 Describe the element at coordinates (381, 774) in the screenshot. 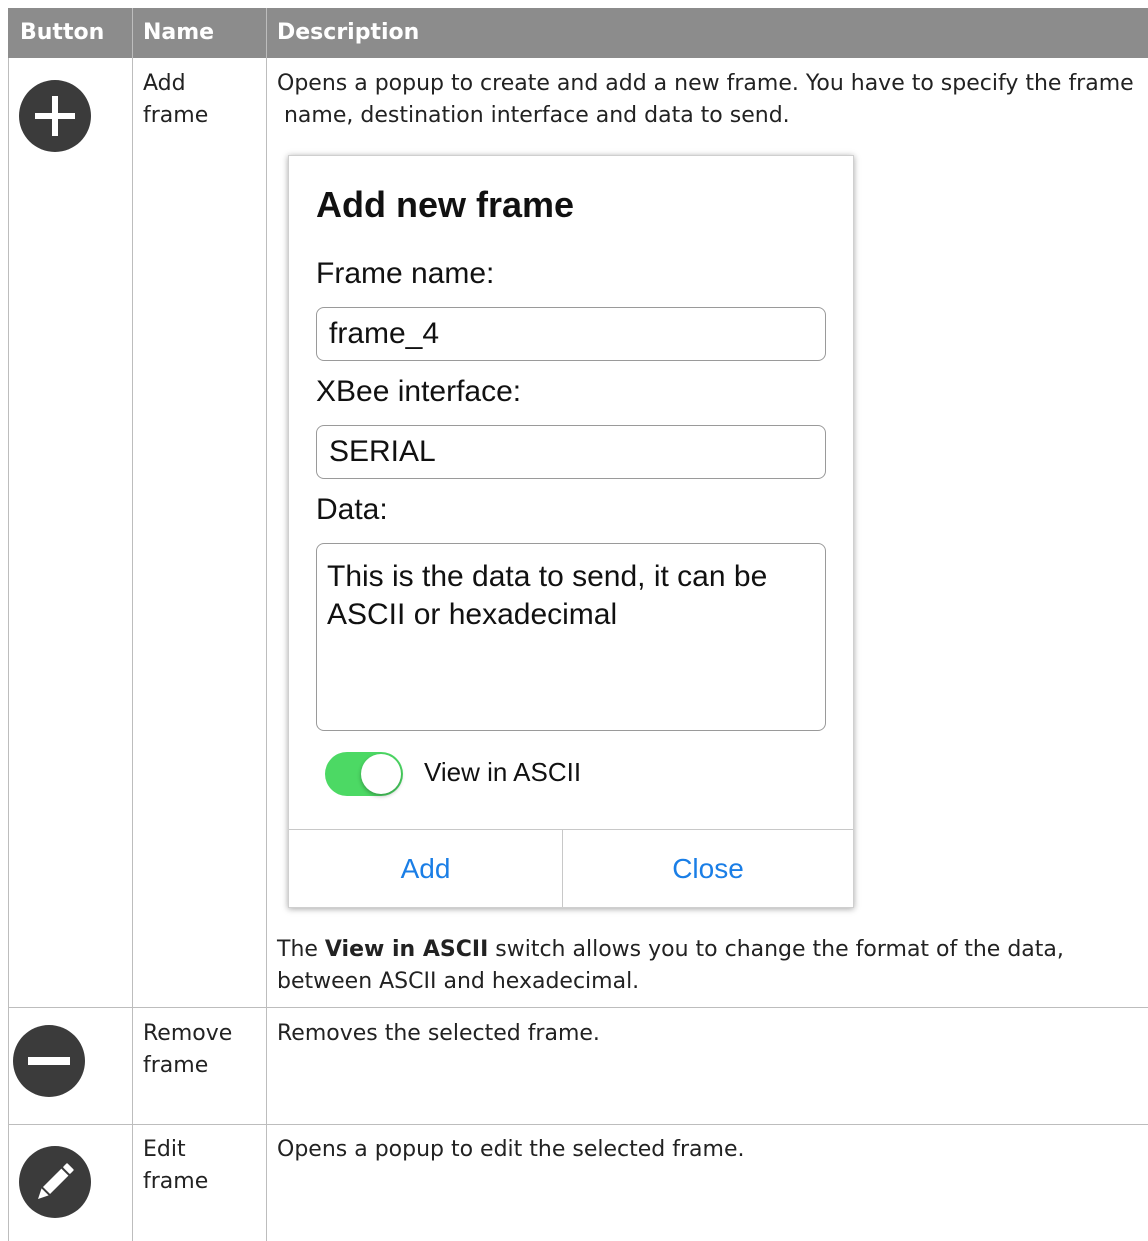

I see `toggle-knob` at that location.